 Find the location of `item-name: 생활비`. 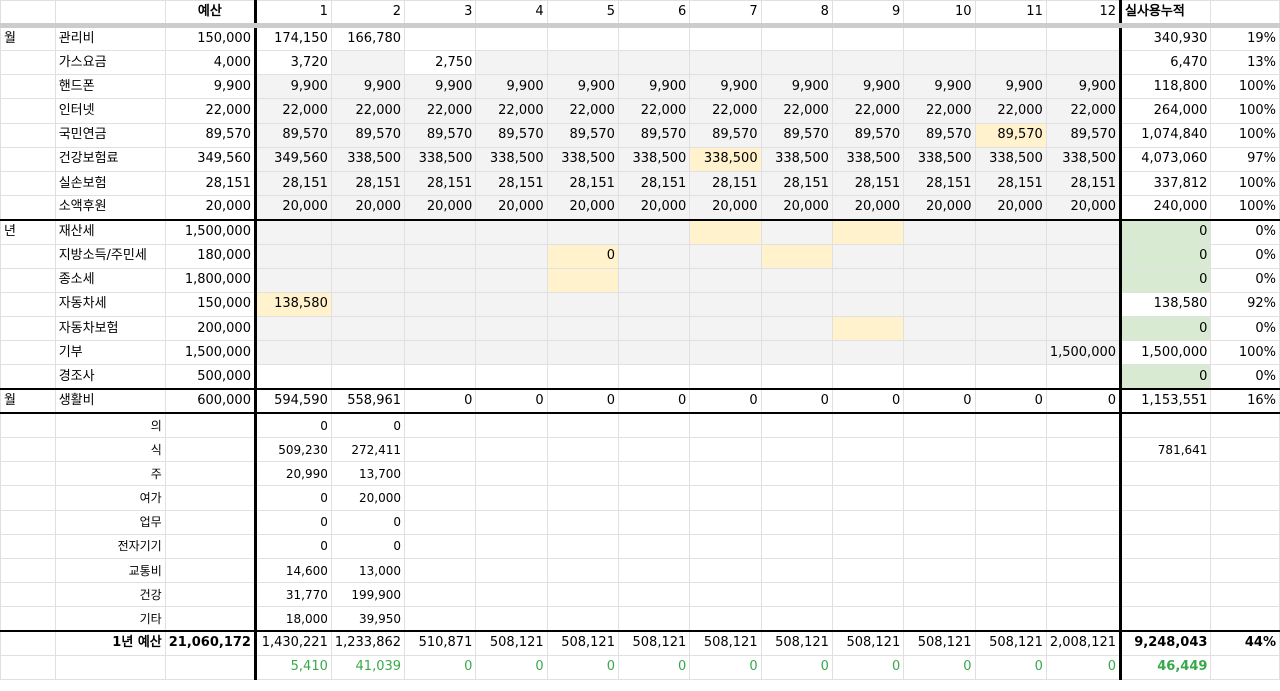

item-name: 생활비 is located at coordinates (110, 401).